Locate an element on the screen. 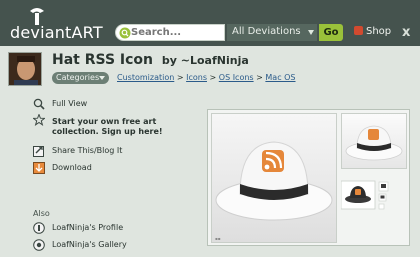 The width and height of the screenshot is (420, 257). breadcrumb-customization: Customization is located at coordinates (145, 77).